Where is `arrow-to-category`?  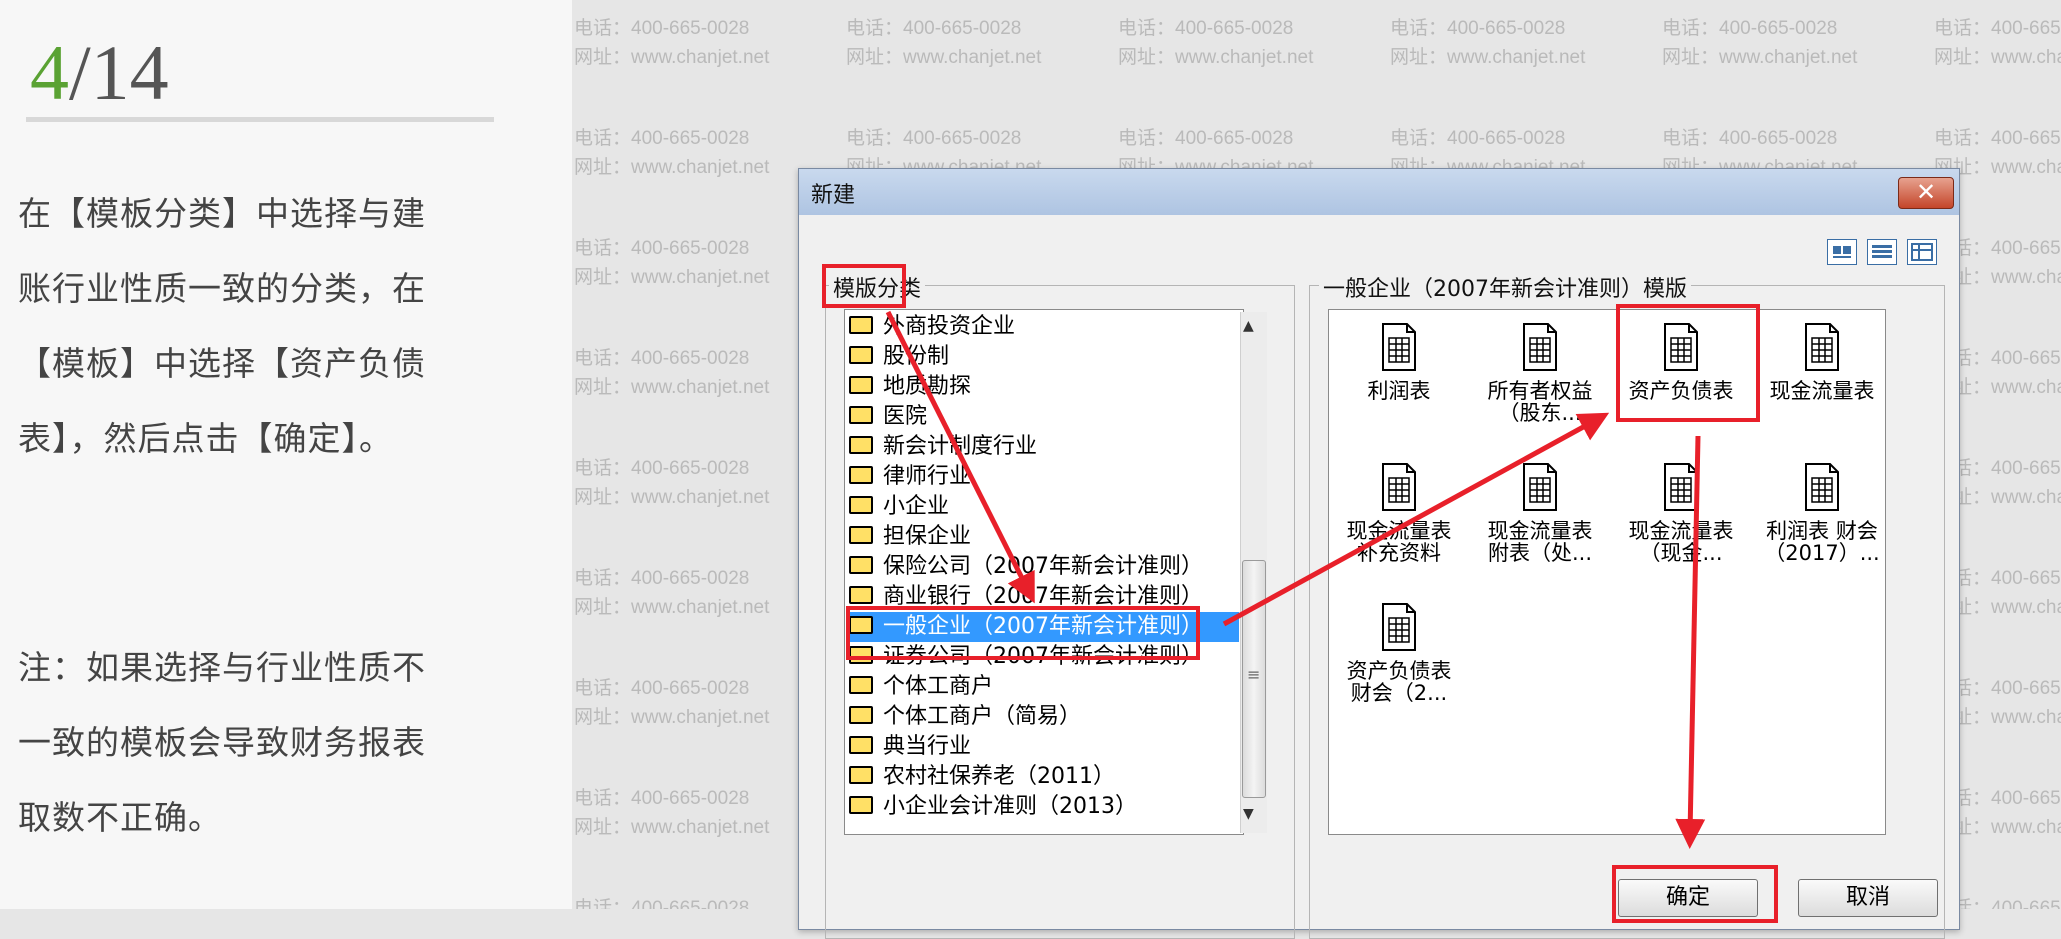 arrow-to-category is located at coordinates (960, 457).